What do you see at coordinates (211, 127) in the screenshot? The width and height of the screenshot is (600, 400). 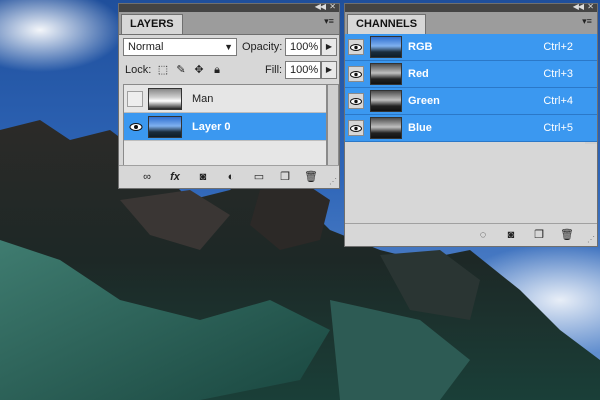 I see `layer-name: Layer 0` at bounding box center [211, 127].